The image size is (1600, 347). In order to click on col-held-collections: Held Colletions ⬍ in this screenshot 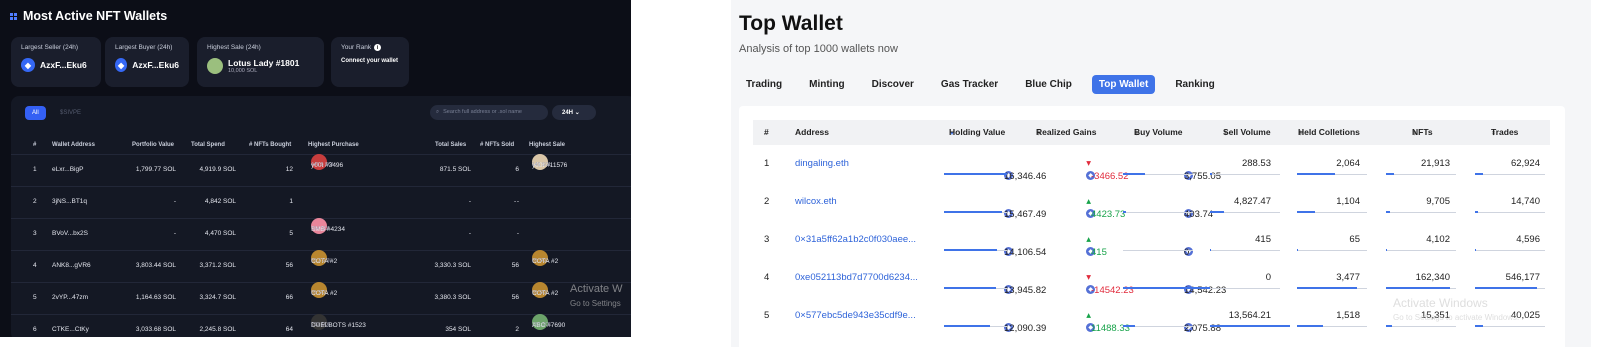, I will do `click(1329, 132)`.